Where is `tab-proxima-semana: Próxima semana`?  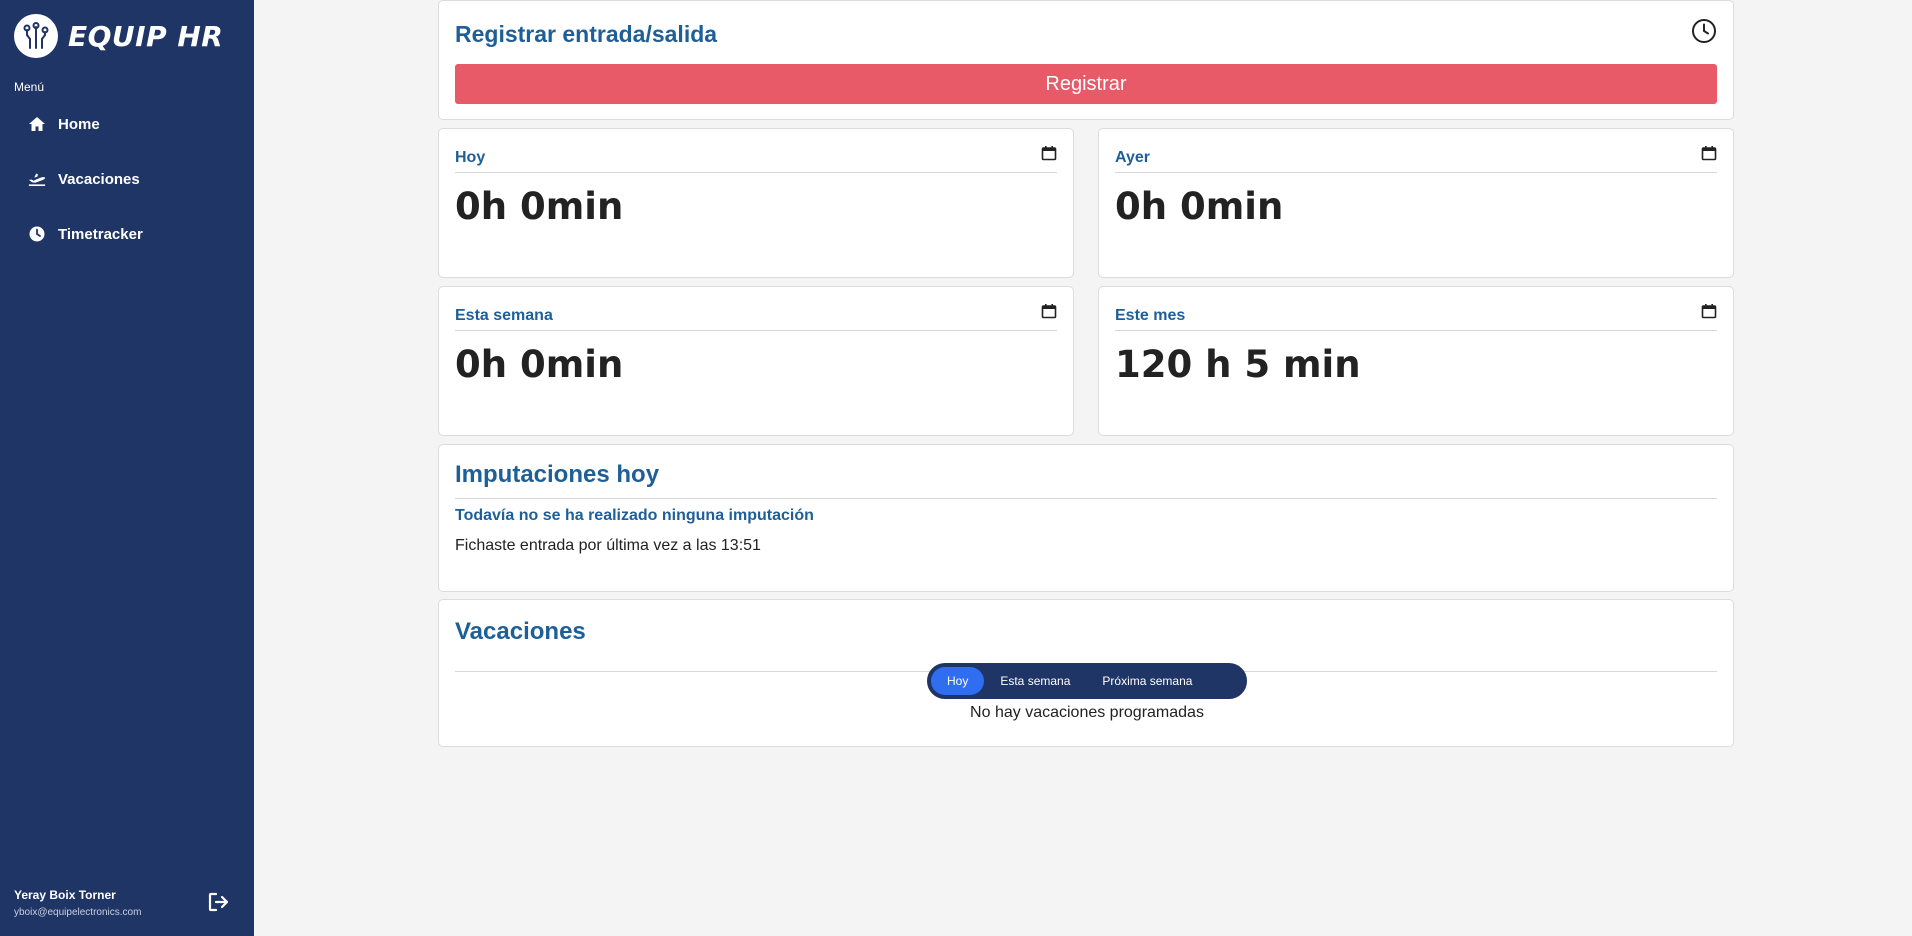
tab-proxima-semana: Próxima semana is located at coordinates (1147, 681).